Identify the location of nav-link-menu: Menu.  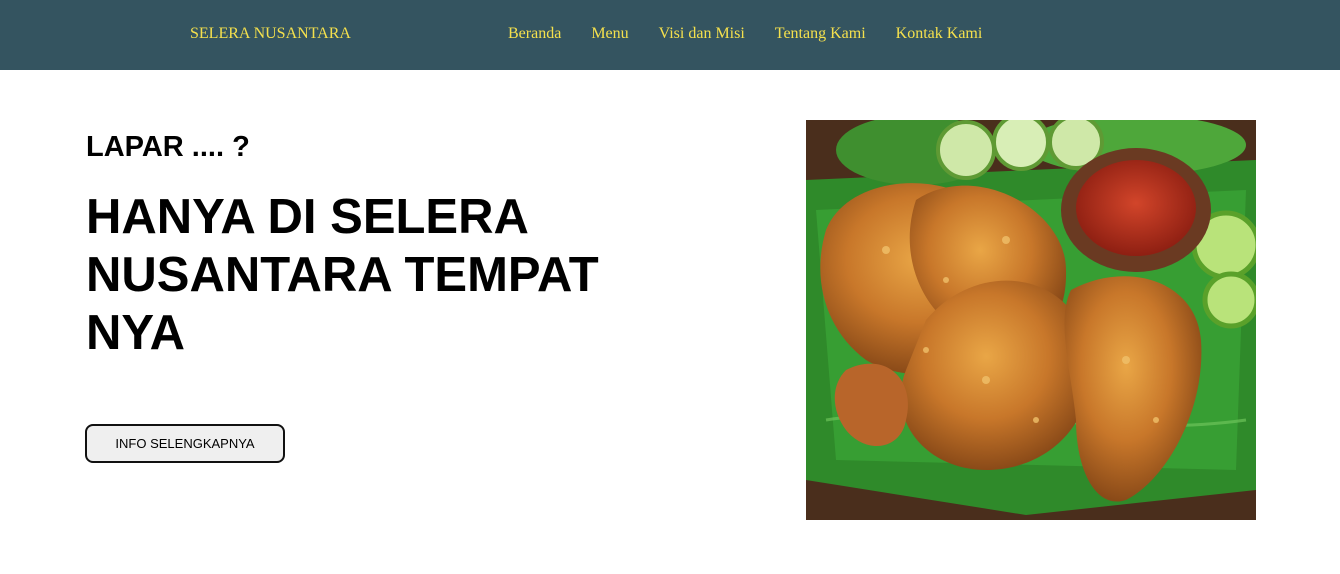
(609, 34).